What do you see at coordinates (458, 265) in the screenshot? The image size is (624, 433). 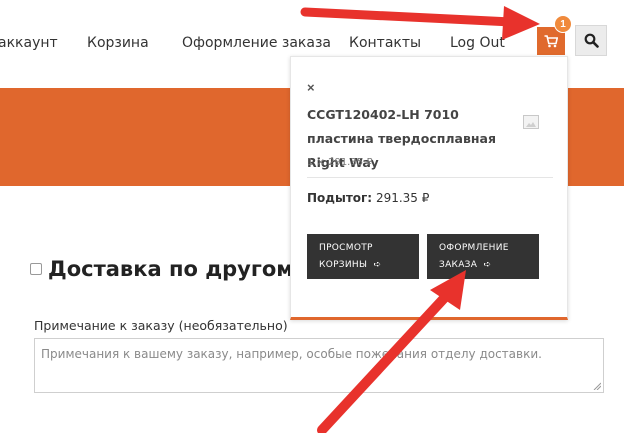 I see `checkout-label-line2: ЗАКАЗА` at bounding box center [458, 265].